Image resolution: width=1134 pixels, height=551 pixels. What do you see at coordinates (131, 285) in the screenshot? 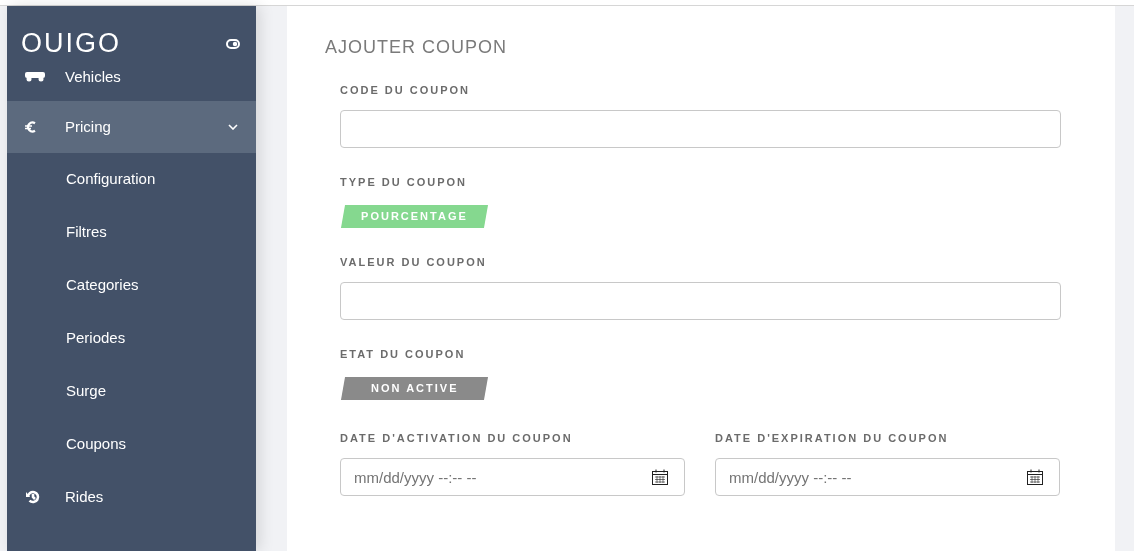
I see `submenu-item: Categories` at bounding box center [131, 285].